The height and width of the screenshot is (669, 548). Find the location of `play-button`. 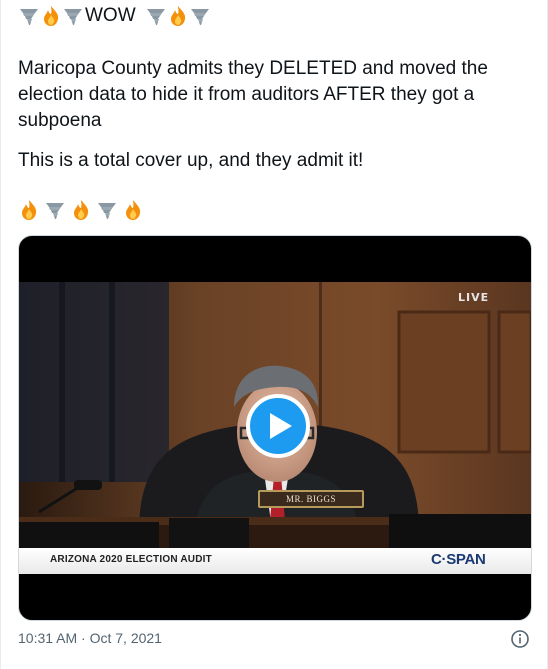

play-button is located at coordinates (278, 426).